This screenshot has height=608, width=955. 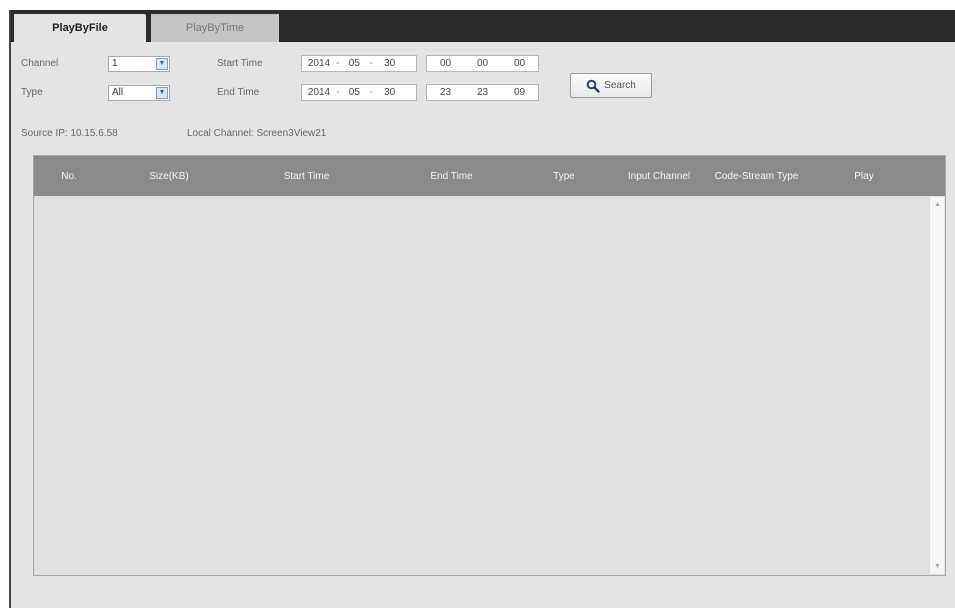 I want to click on column-header-no: No., so click(x=69, y=176).